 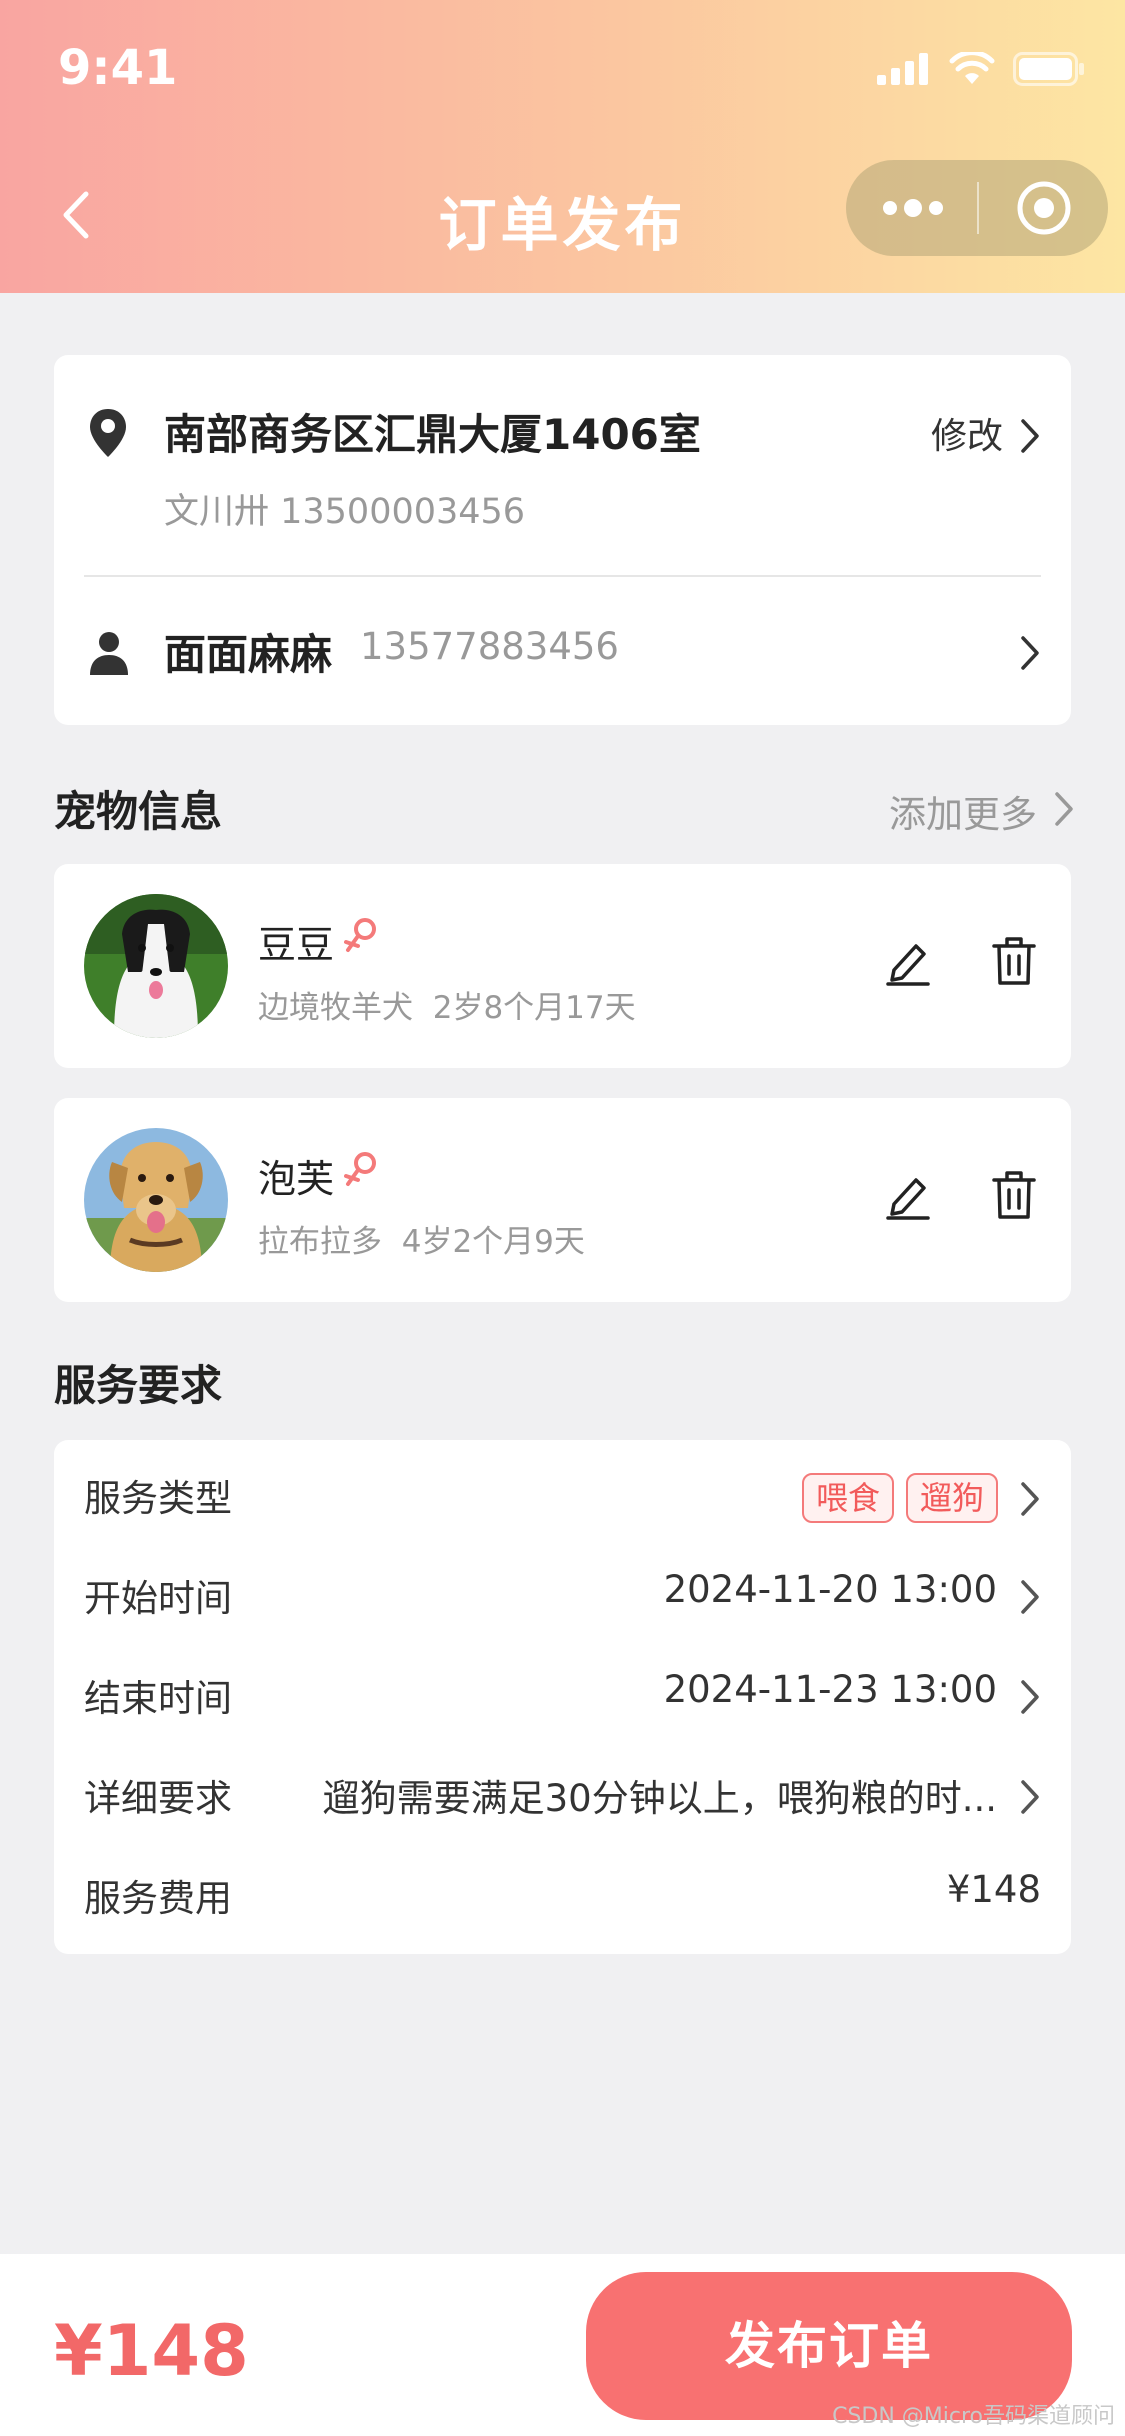 What do you see at coordinates (534, 1008) in the screenshot?
I see `pet-age: 2岁8个月17天` at bounding box center [534, 1008].